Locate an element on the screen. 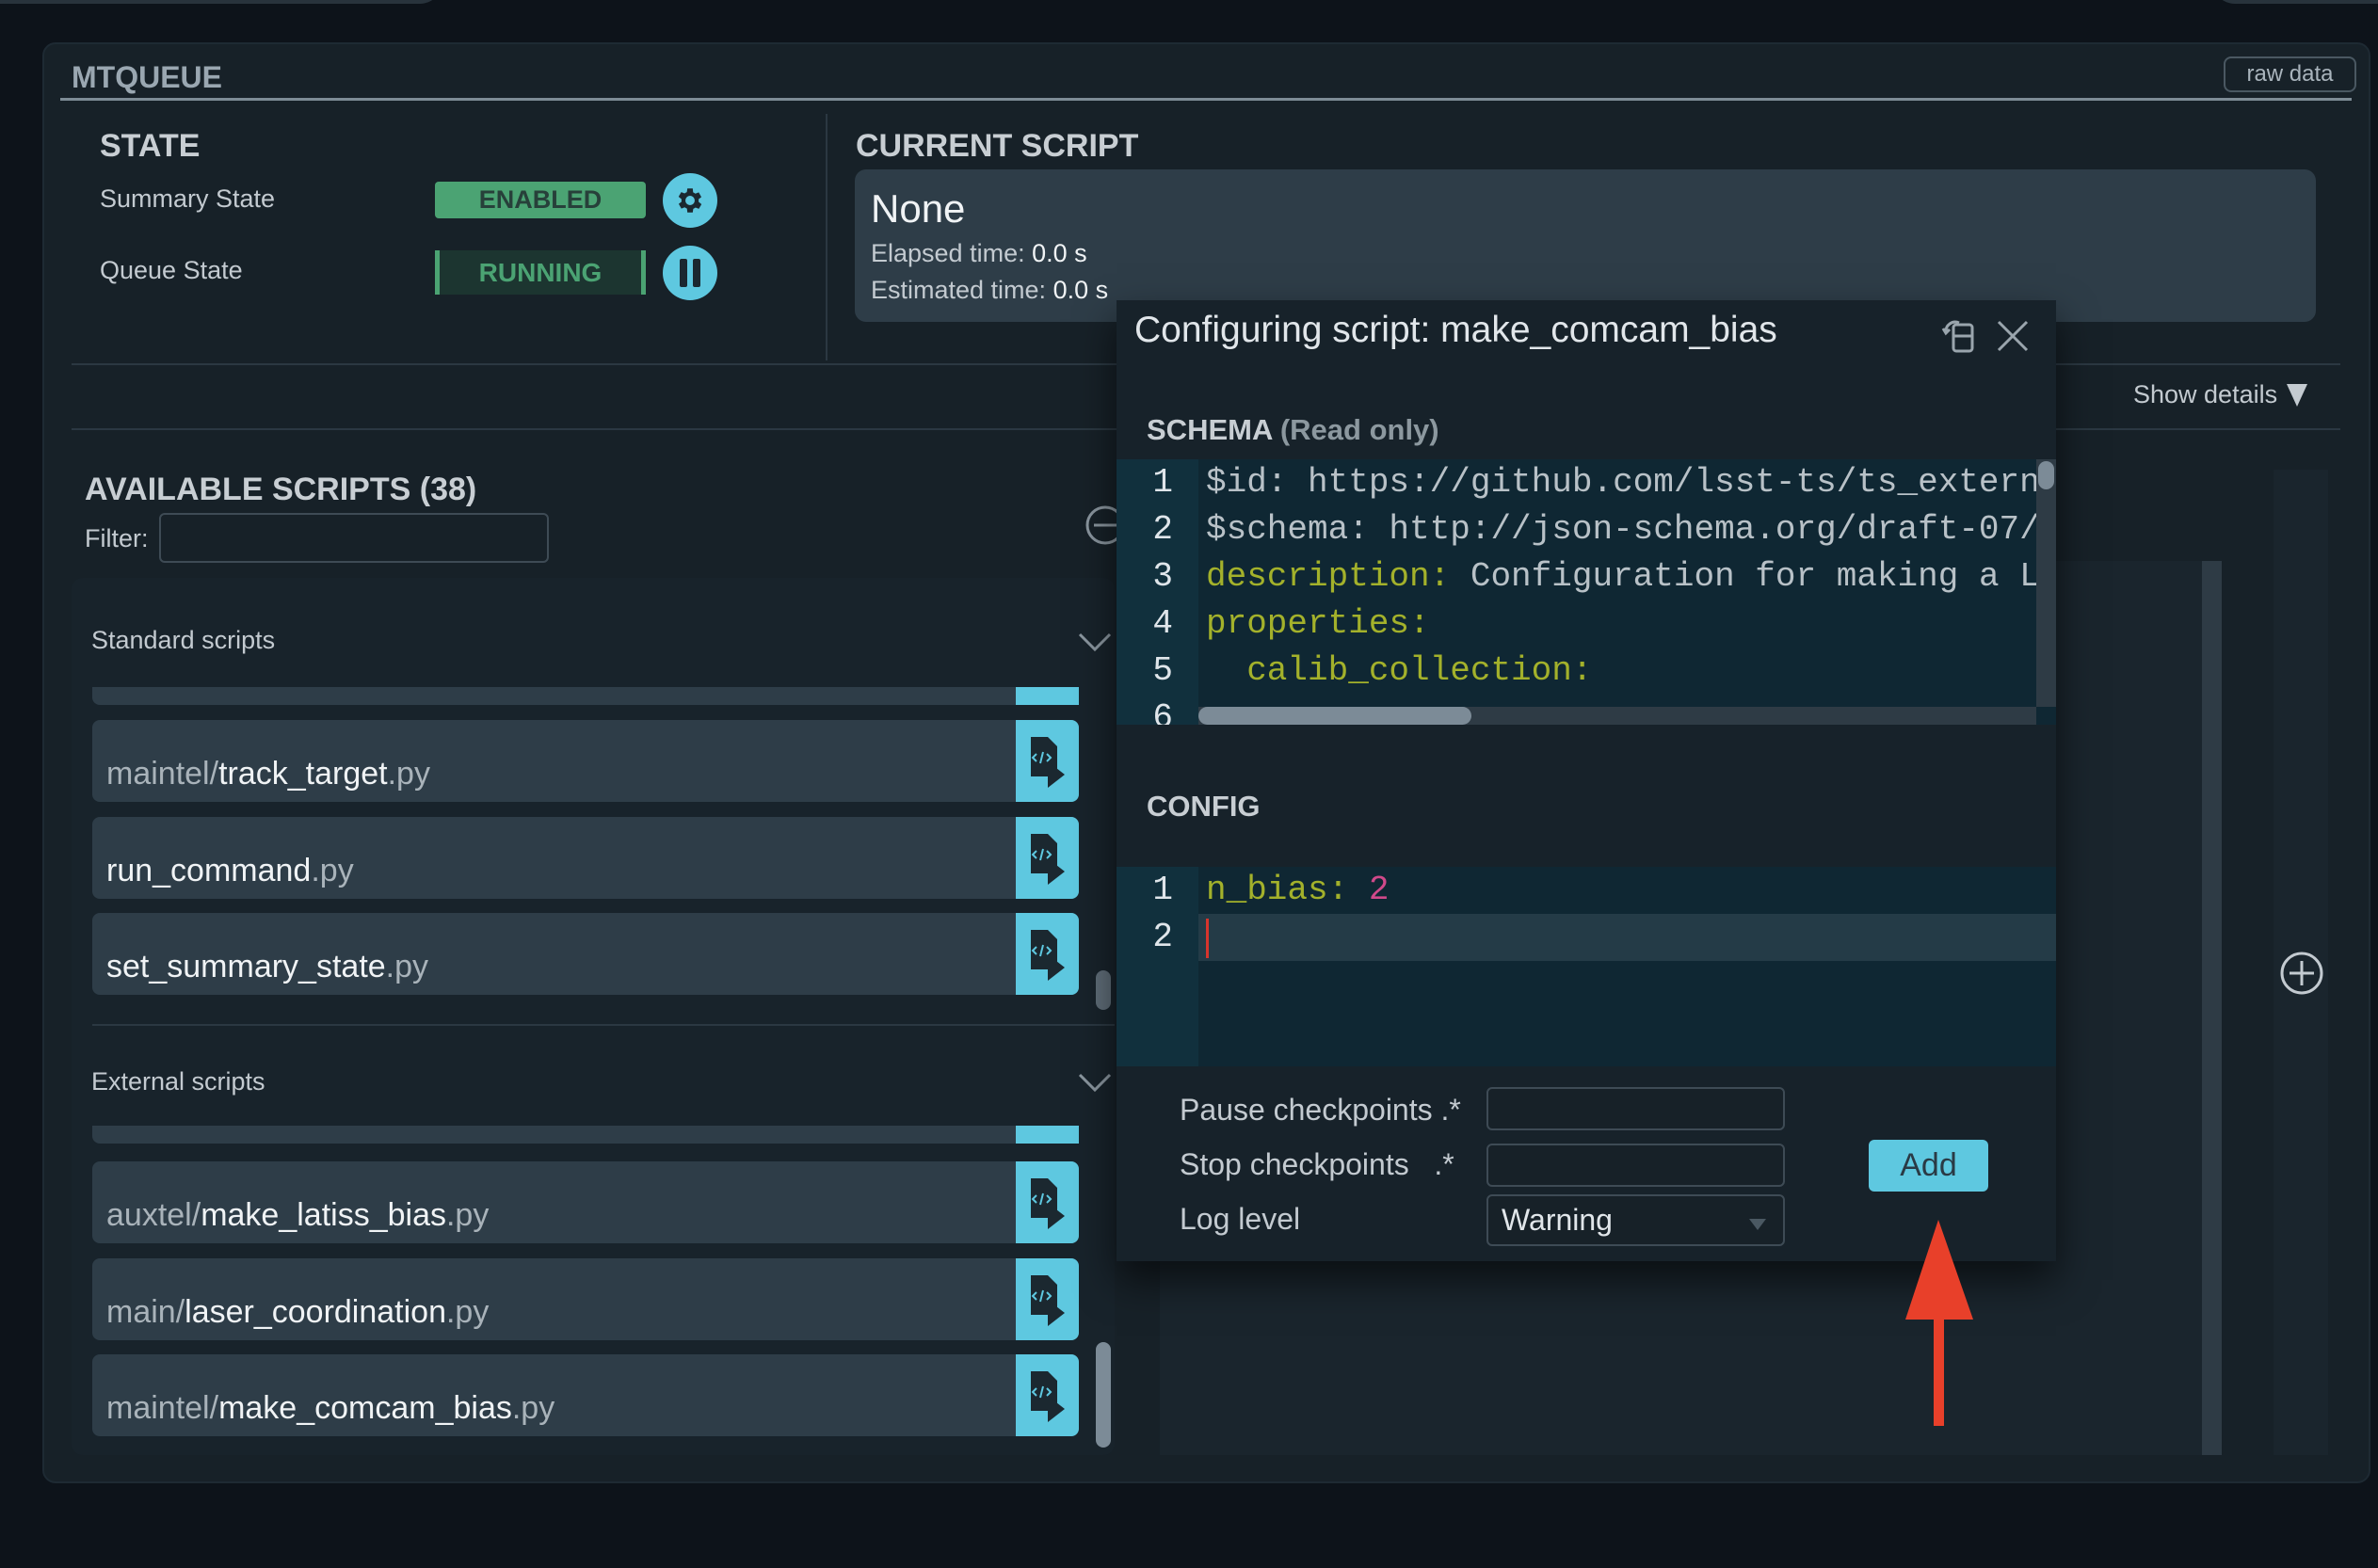 This screenshot has width=2378, height=1568. top-bar-left is located at coordinates (221, 2).